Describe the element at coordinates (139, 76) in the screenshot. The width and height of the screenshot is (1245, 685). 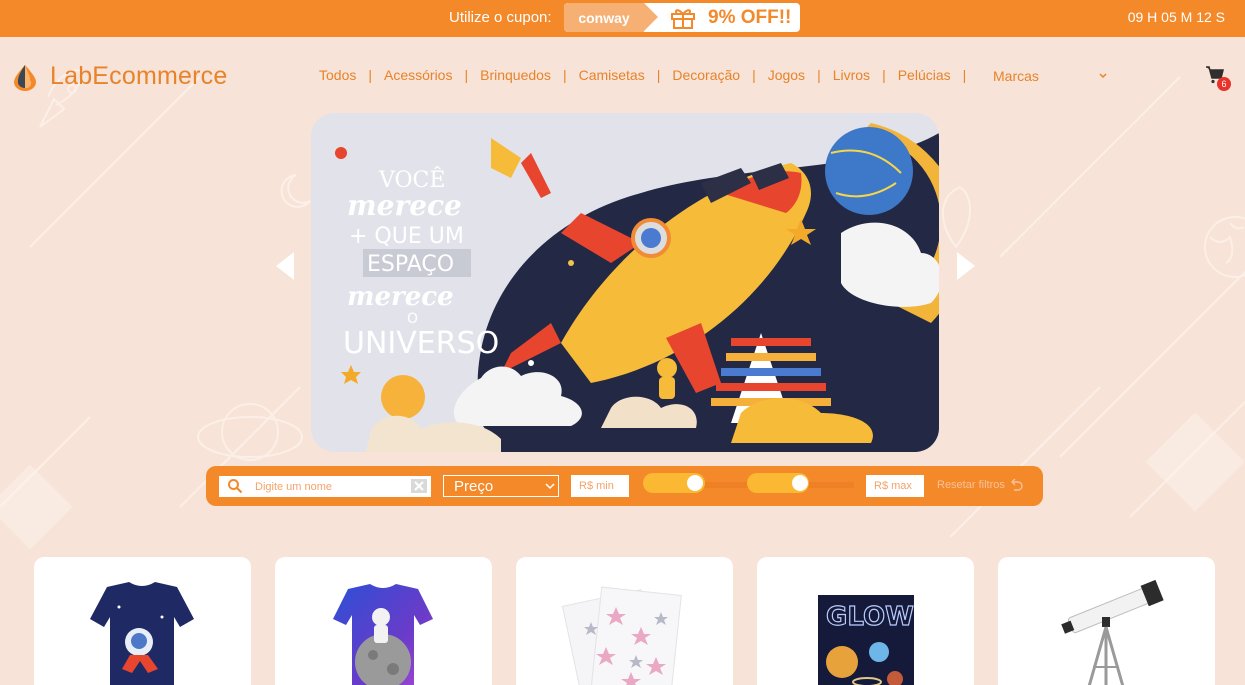
I see `logo-text: LabEcommerce` at that location.